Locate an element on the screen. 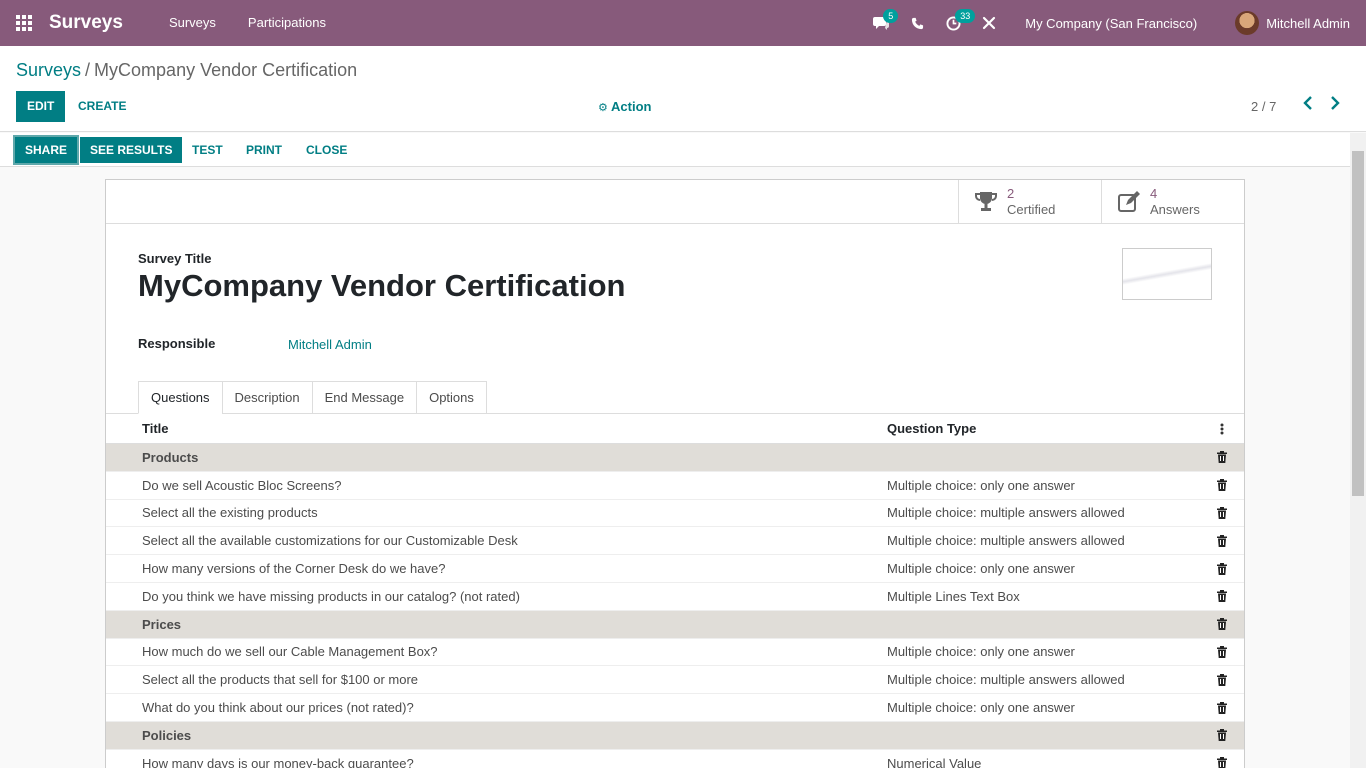  section-title: Products is located at coordinates (170, 457).